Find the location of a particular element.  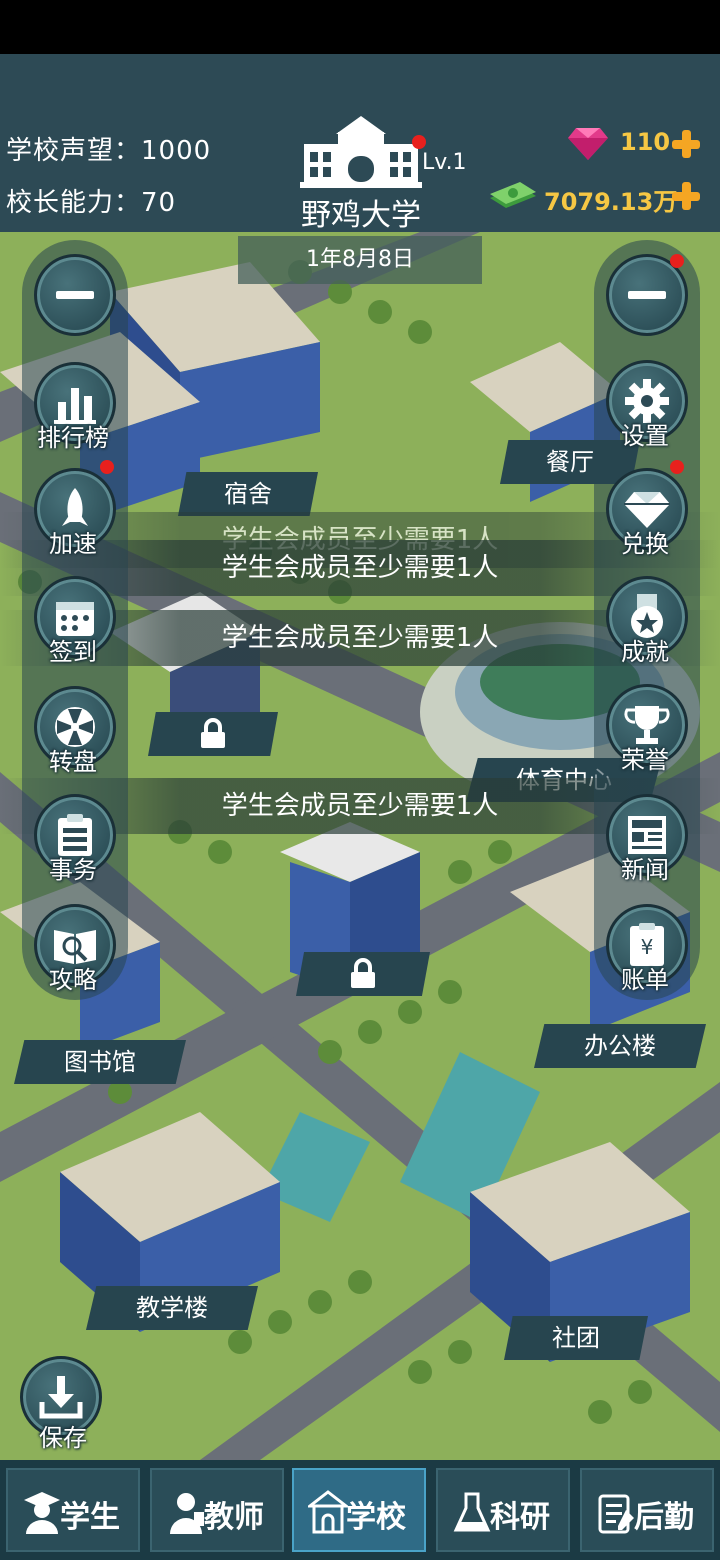

teacher-icon is located at coordinates (187, 1513).